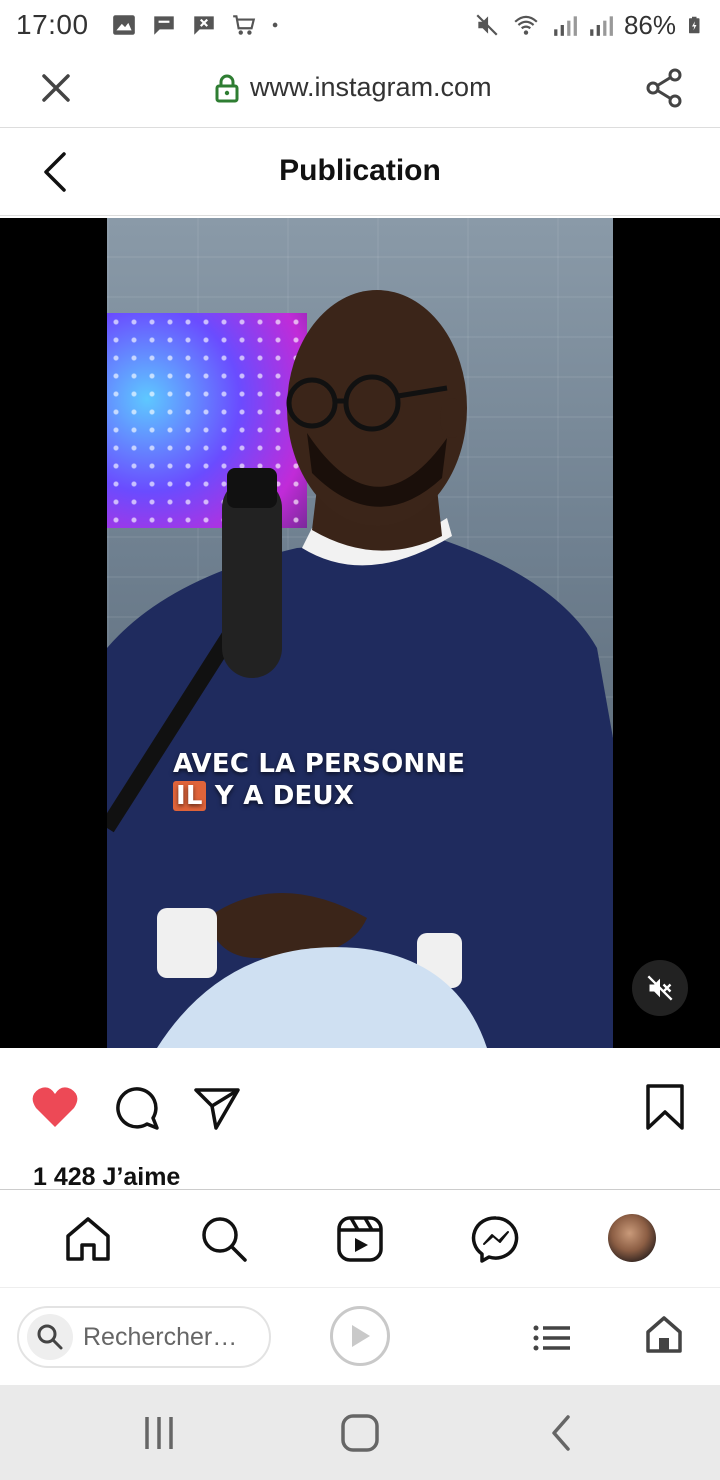 This screenshot has width=720, height=1480. I want to click on system-navigation-bar, so click(360, 1432).